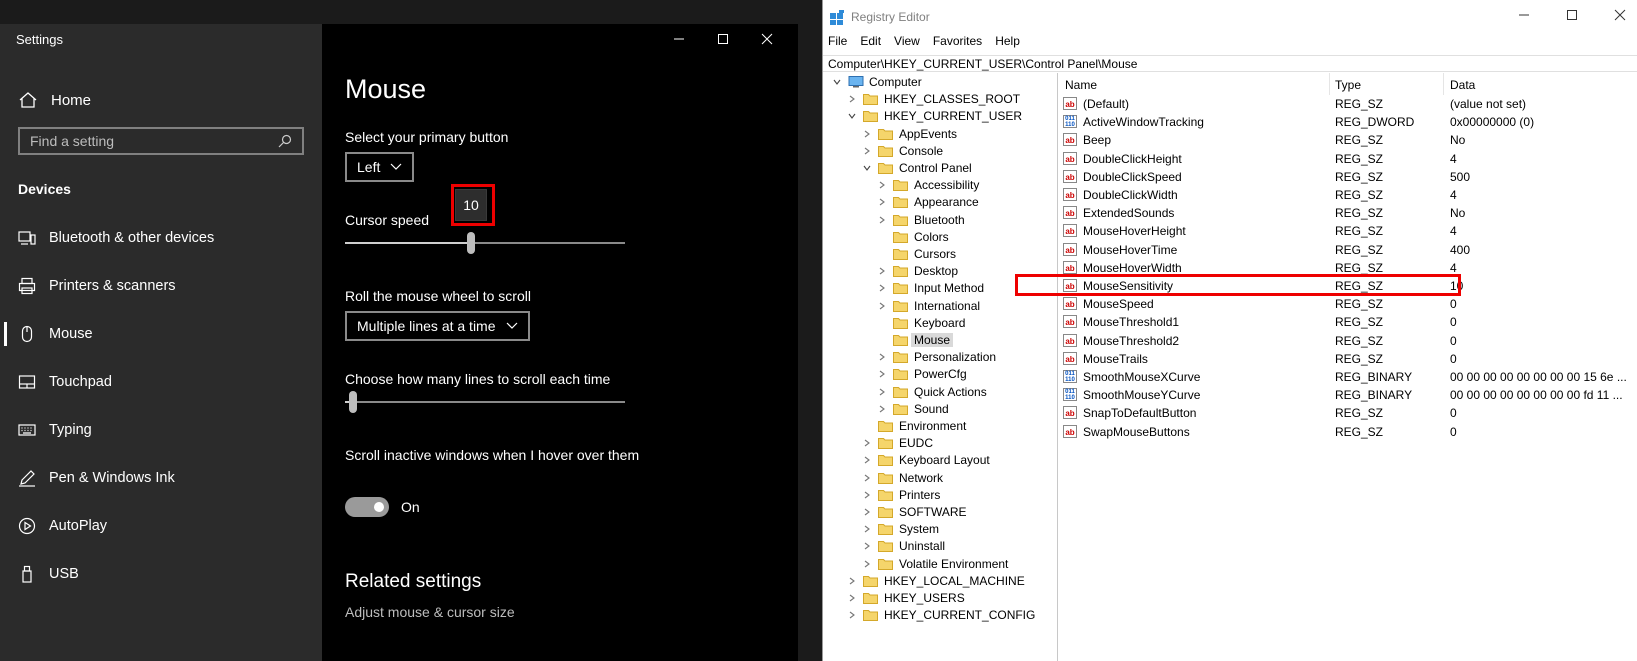 The height and width of the screenshot is (661, 1637). Describe the element at coordinates (161, 526) in the screenshot. I see `nav-item-autoplay: AutoPlay` at that location.